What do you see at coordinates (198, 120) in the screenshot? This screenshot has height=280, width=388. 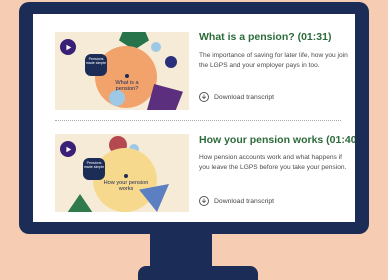 I see `divider` at bounding box center [198, 120].